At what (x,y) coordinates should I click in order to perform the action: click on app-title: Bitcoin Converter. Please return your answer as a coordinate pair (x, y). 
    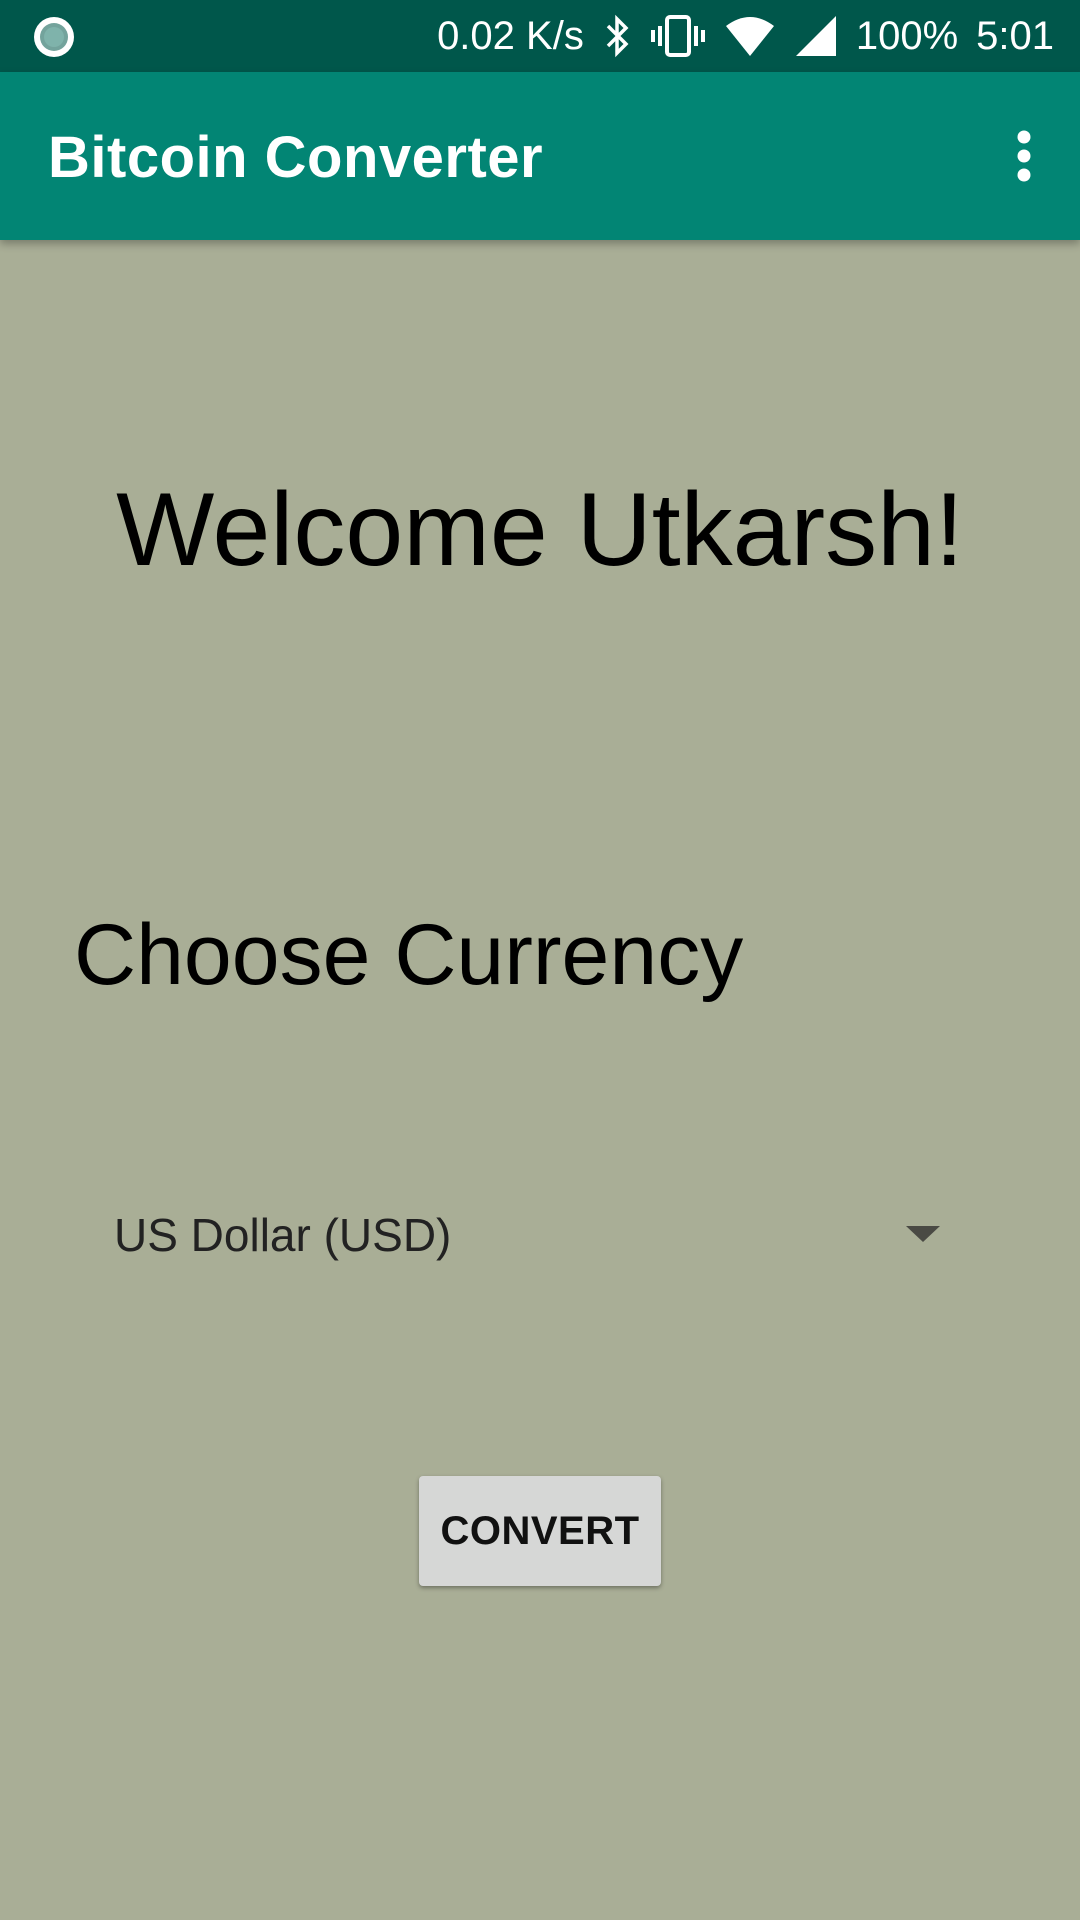
    Looking at the image, I should click on (296, 157).